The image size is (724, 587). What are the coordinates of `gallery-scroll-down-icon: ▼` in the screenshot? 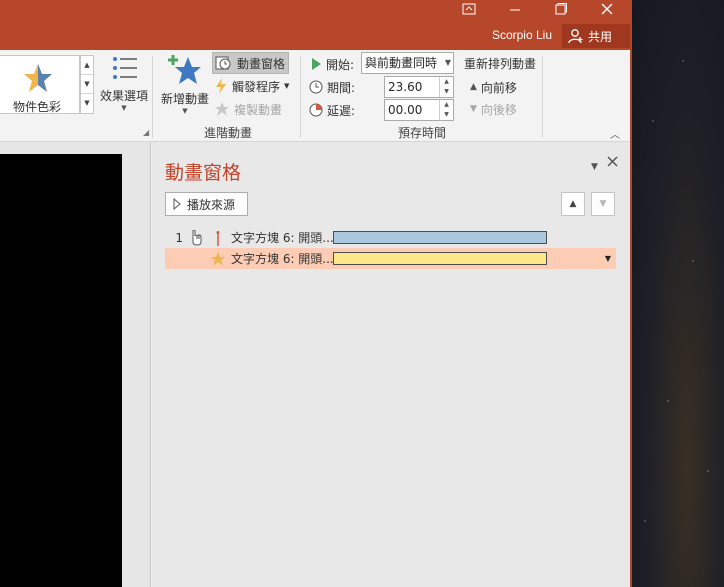 It's located at (87, 84).